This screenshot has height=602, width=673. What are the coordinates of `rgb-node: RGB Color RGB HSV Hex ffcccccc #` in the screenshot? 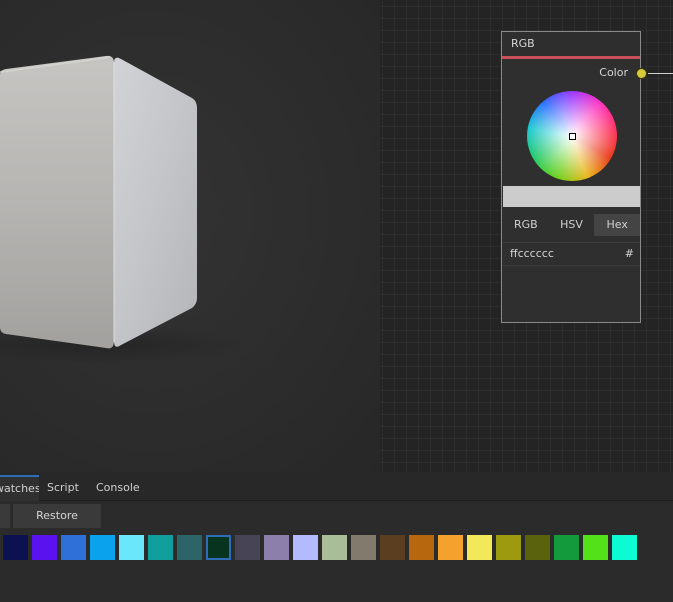 It's located at (574, 177).